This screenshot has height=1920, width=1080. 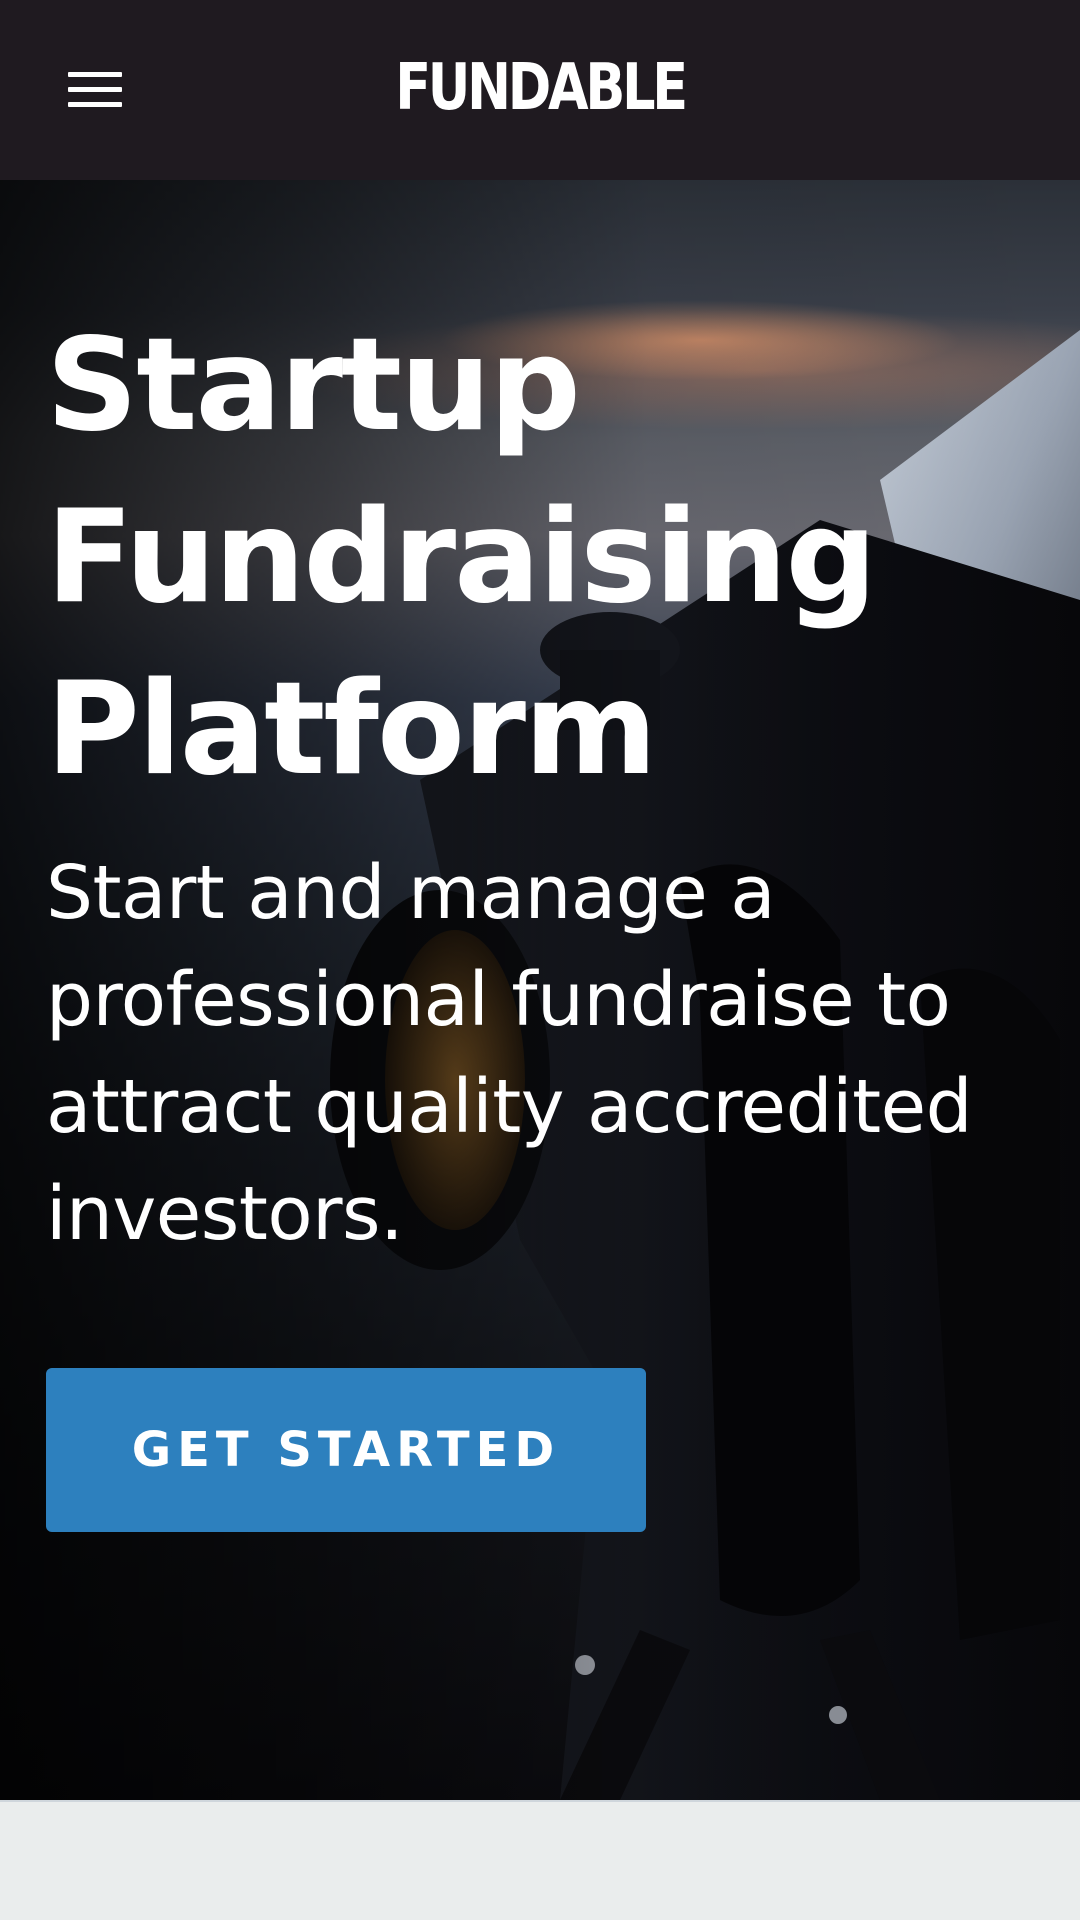 I want to click on brand-logo: FUNDABLE, so click(x=540, y=88).